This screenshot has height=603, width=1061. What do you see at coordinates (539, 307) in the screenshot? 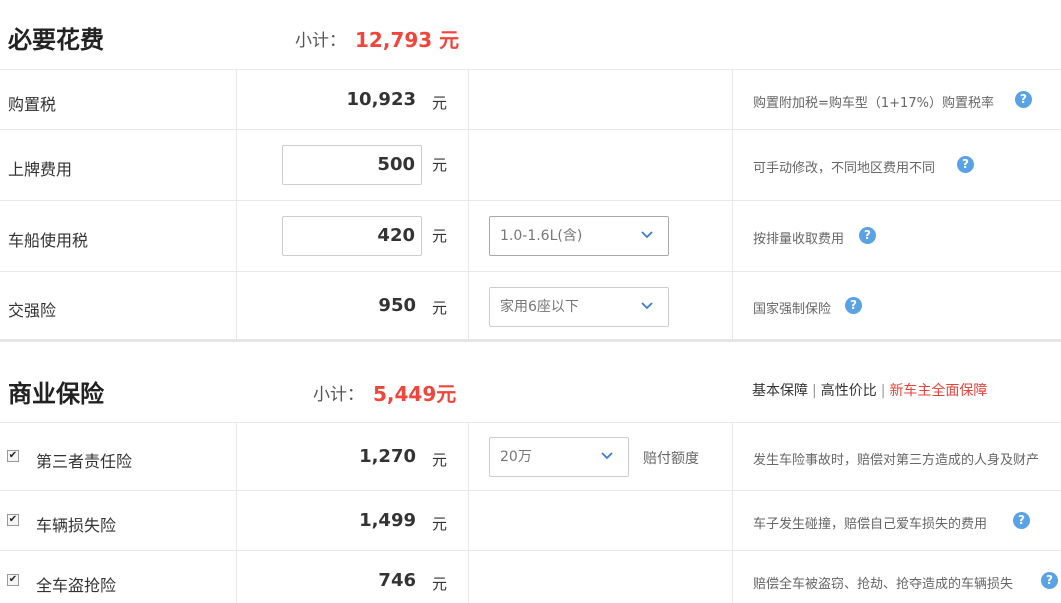
I see `select-value: 家用6座以下` at bounding box center [539, 307].